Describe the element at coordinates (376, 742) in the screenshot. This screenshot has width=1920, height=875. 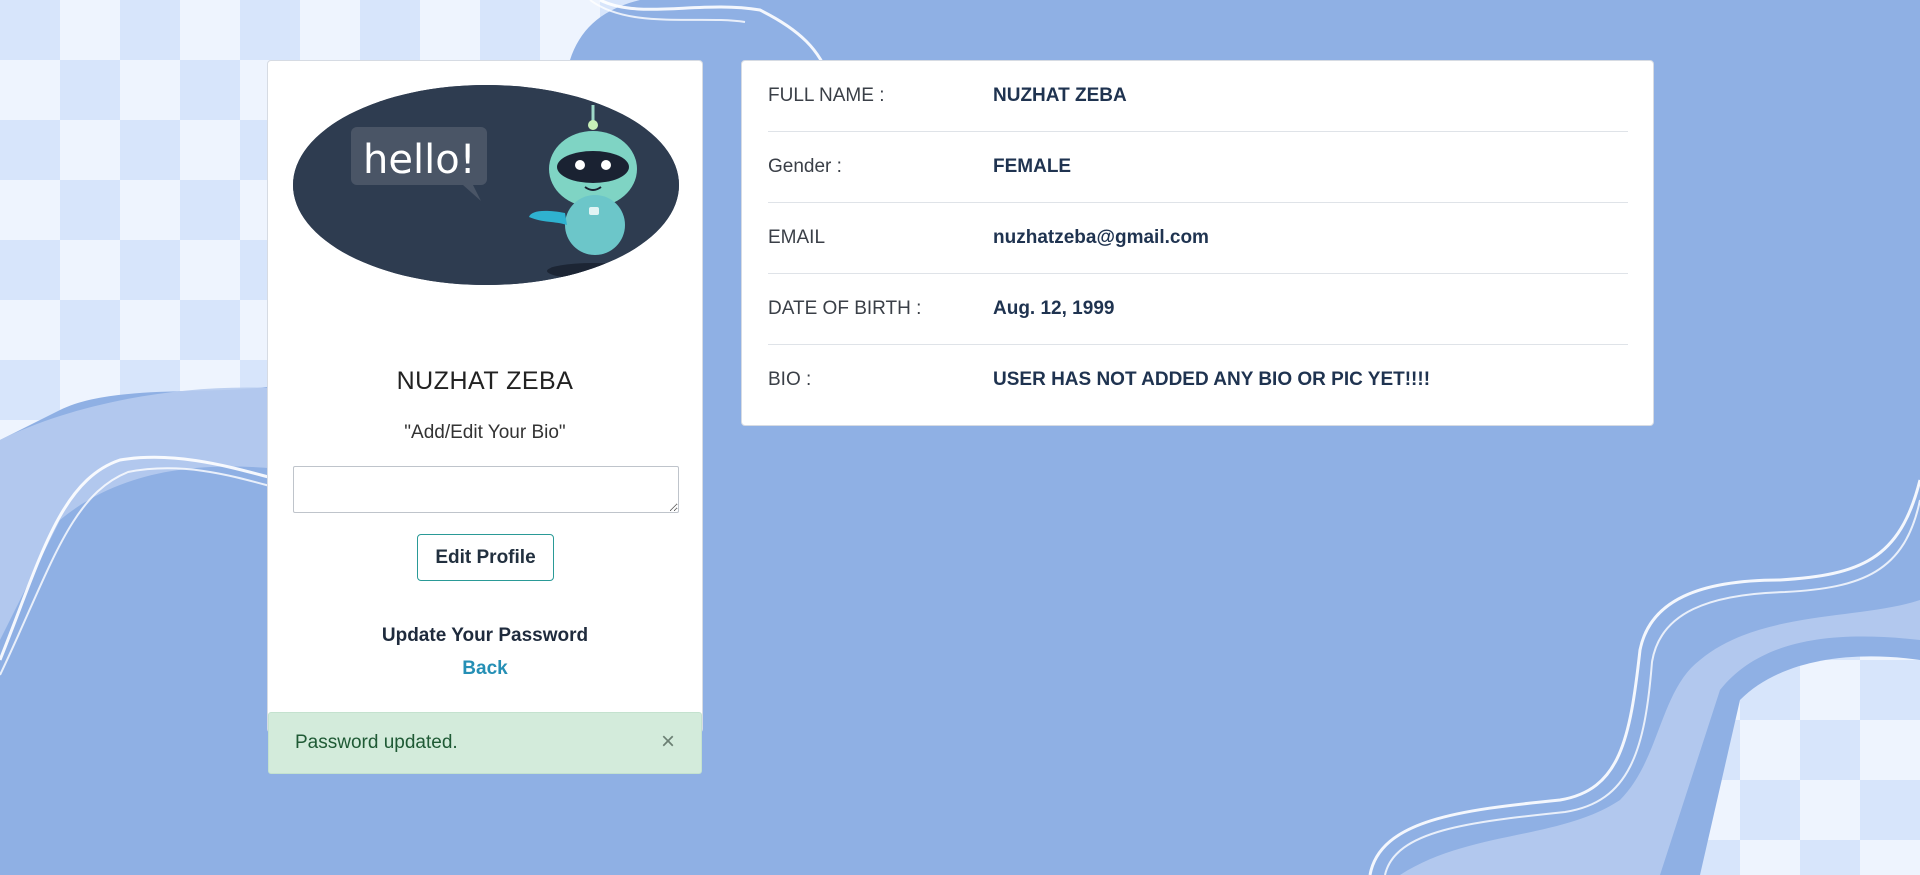
I see `alert-message: Password updated.` at that location.